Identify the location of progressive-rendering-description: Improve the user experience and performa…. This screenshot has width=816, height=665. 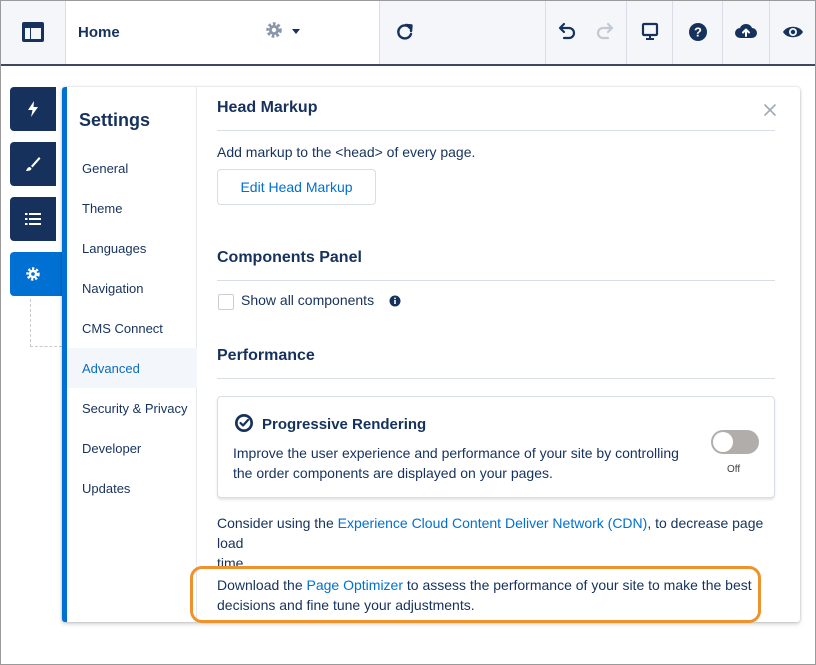
(458, 463).